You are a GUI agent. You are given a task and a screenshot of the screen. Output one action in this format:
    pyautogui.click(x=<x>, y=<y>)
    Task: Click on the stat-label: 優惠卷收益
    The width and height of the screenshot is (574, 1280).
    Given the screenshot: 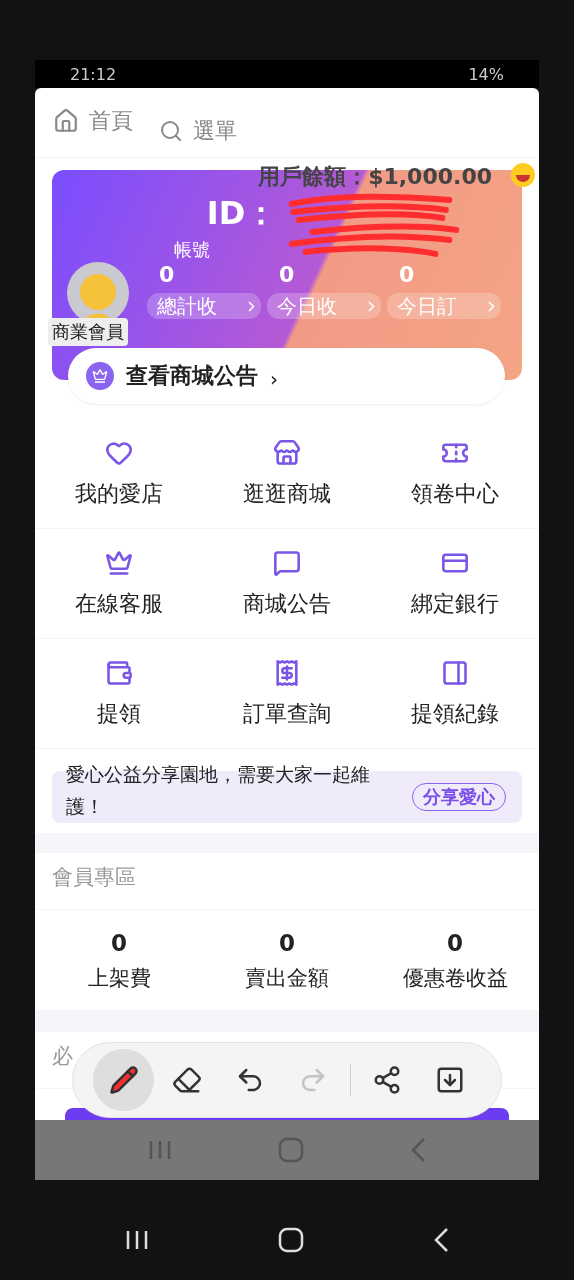 What is the action you would take?
    pyautogui.click(x=455, y=978)
    